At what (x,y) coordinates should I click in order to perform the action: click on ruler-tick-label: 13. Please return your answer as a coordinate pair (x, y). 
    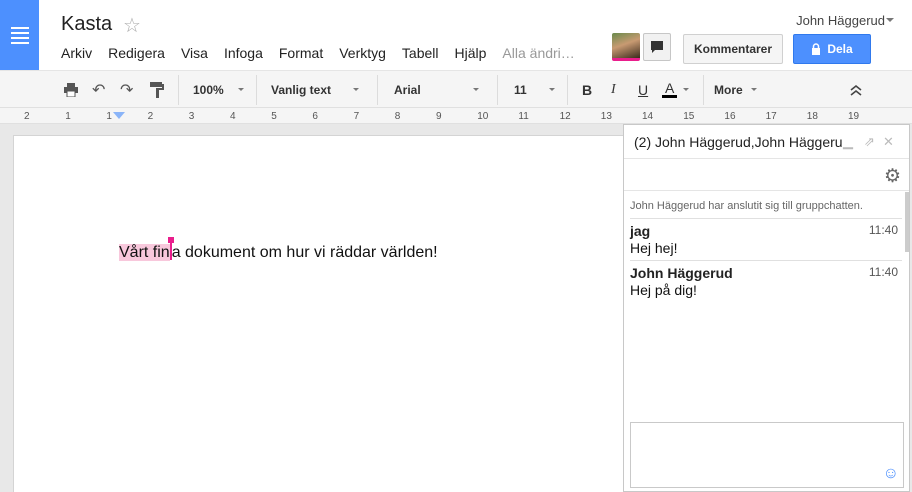
    Looking at the image, I should click on (606, 116).